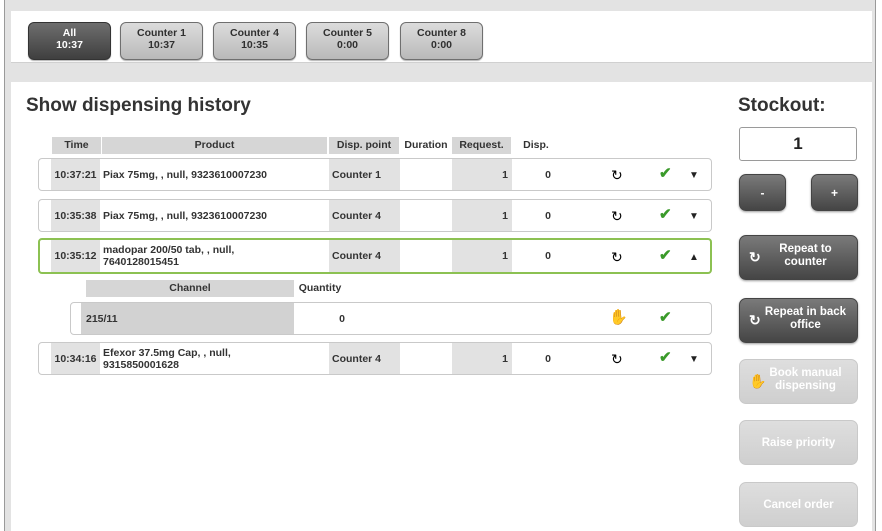 The height and width of the screenshot is (531, 882). I want to click on header-duration: Duration, so click(426, 145).